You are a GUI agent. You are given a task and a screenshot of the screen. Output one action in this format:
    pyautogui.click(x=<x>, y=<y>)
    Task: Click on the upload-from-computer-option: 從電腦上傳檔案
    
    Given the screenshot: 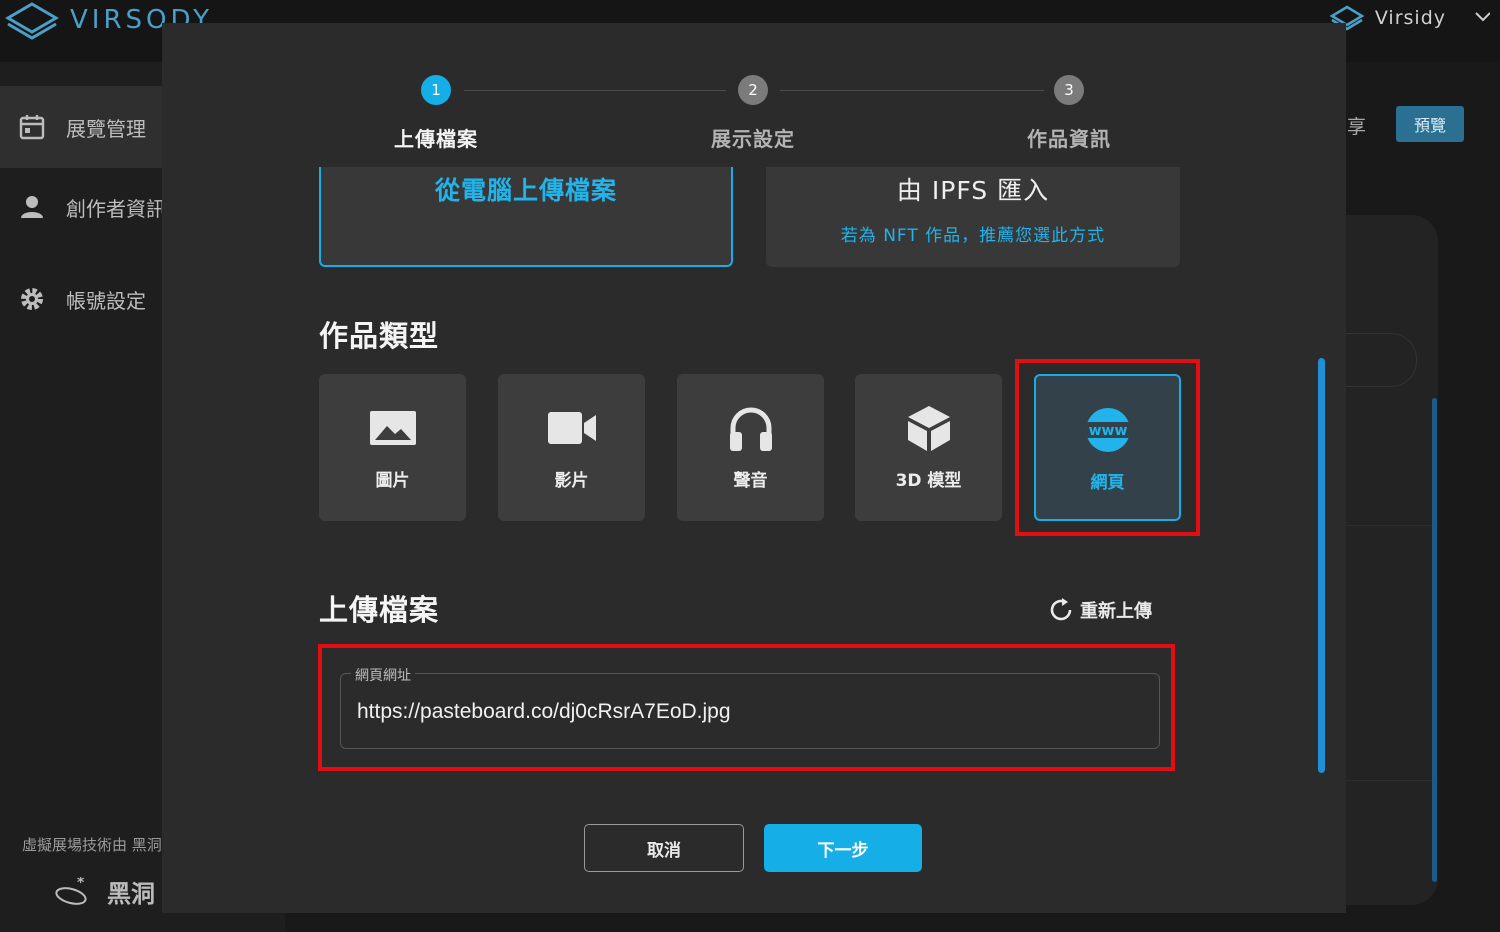 What is the action you would take?
    pyautogui.click(x=526, y=217)
    